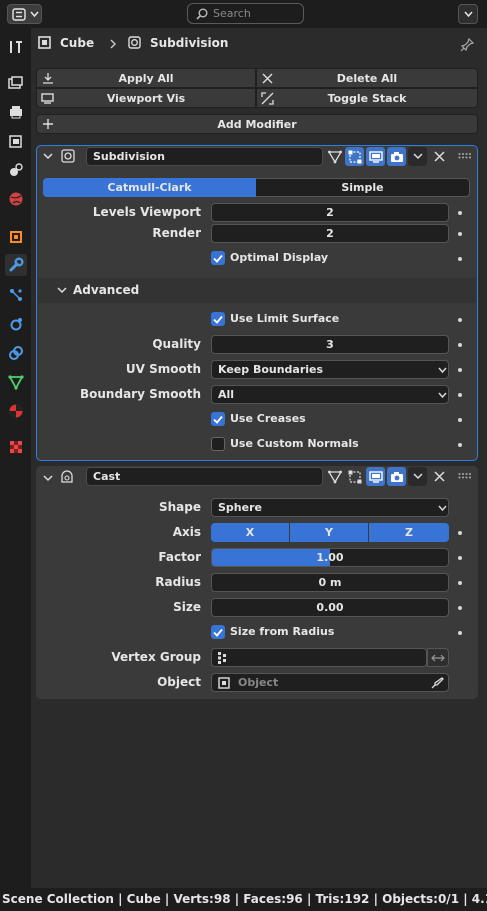 The image size is (487, 911). I want to click on axis-x-toggle: X, so click(250, 532).